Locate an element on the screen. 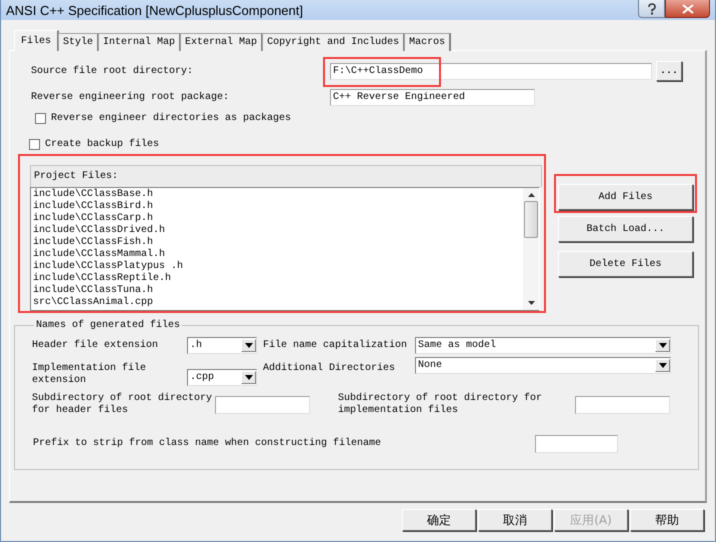  field-label: Additional Directories is located at coordinates (329, 369).